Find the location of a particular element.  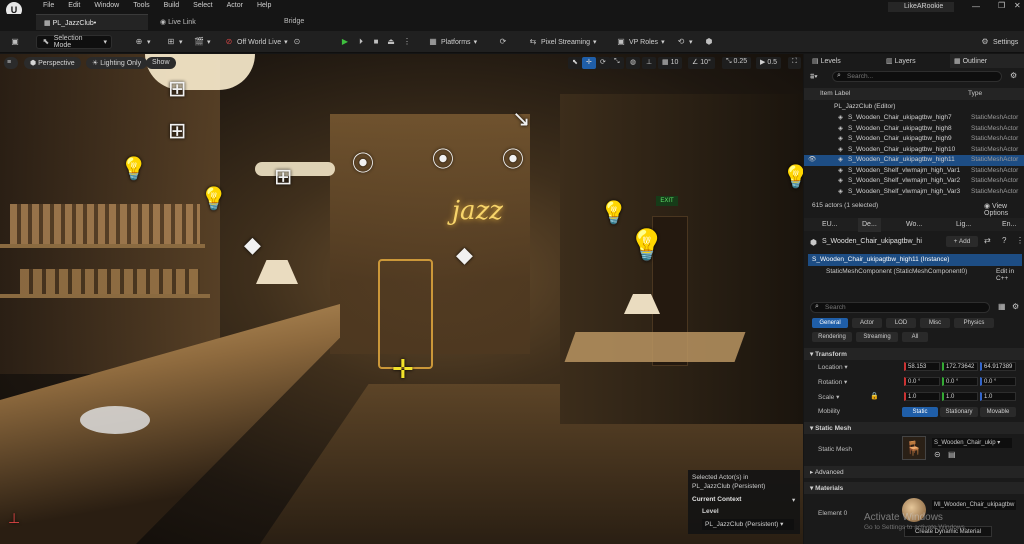

menu-select: Select is located at coordinates (202, 5).